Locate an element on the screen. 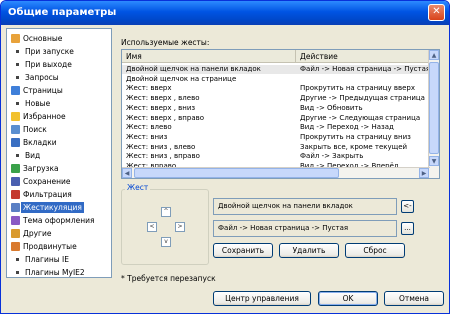 The height and width of the screenshot is (314, 450). arrow-right-button: > is located at coordinates (180, 227).